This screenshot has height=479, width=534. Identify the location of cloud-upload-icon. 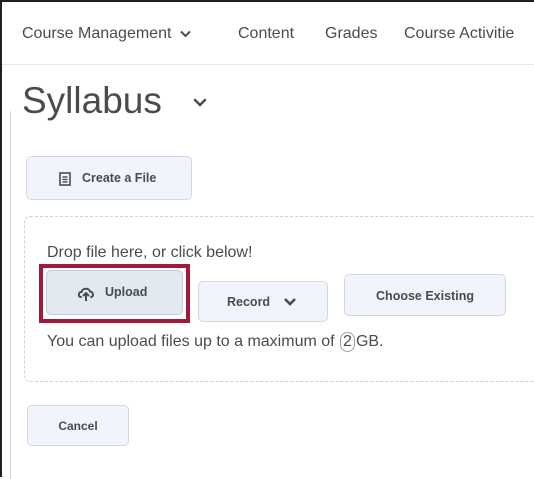
(85, 294).